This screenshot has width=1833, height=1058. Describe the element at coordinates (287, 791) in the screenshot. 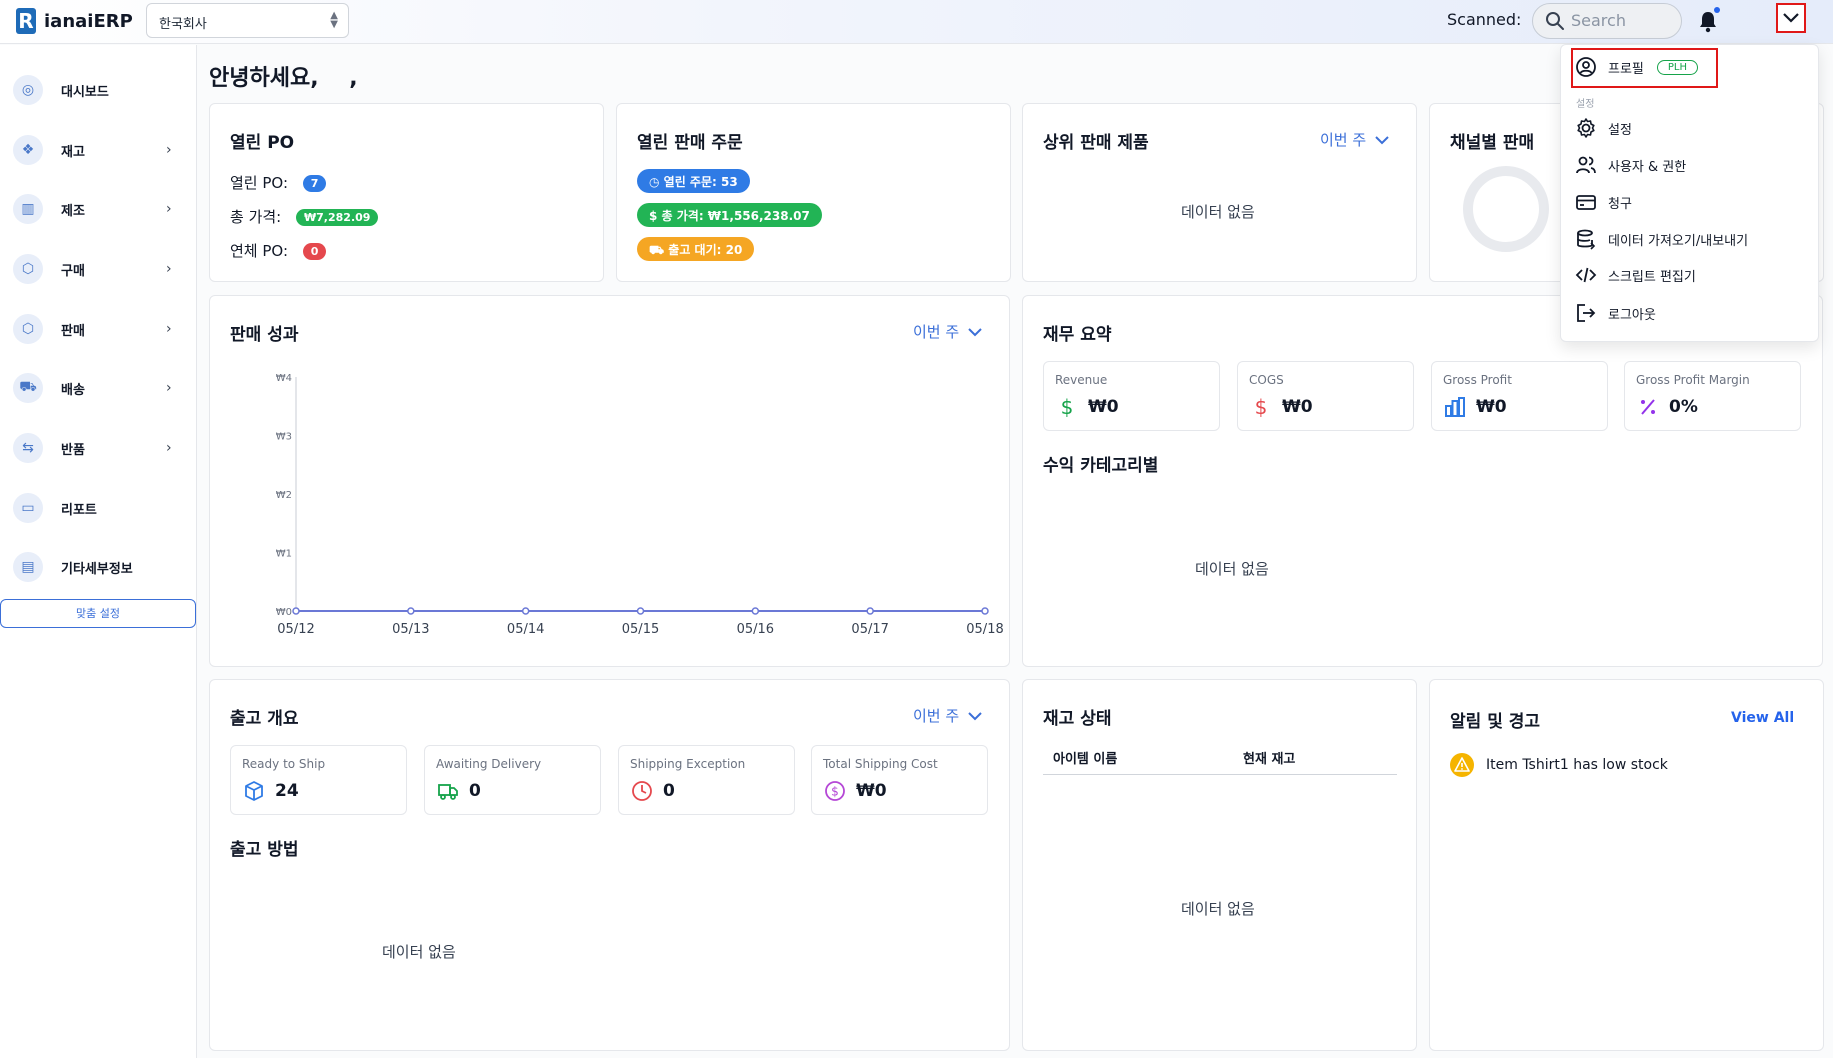

I see `stat-value: 24` at that location.